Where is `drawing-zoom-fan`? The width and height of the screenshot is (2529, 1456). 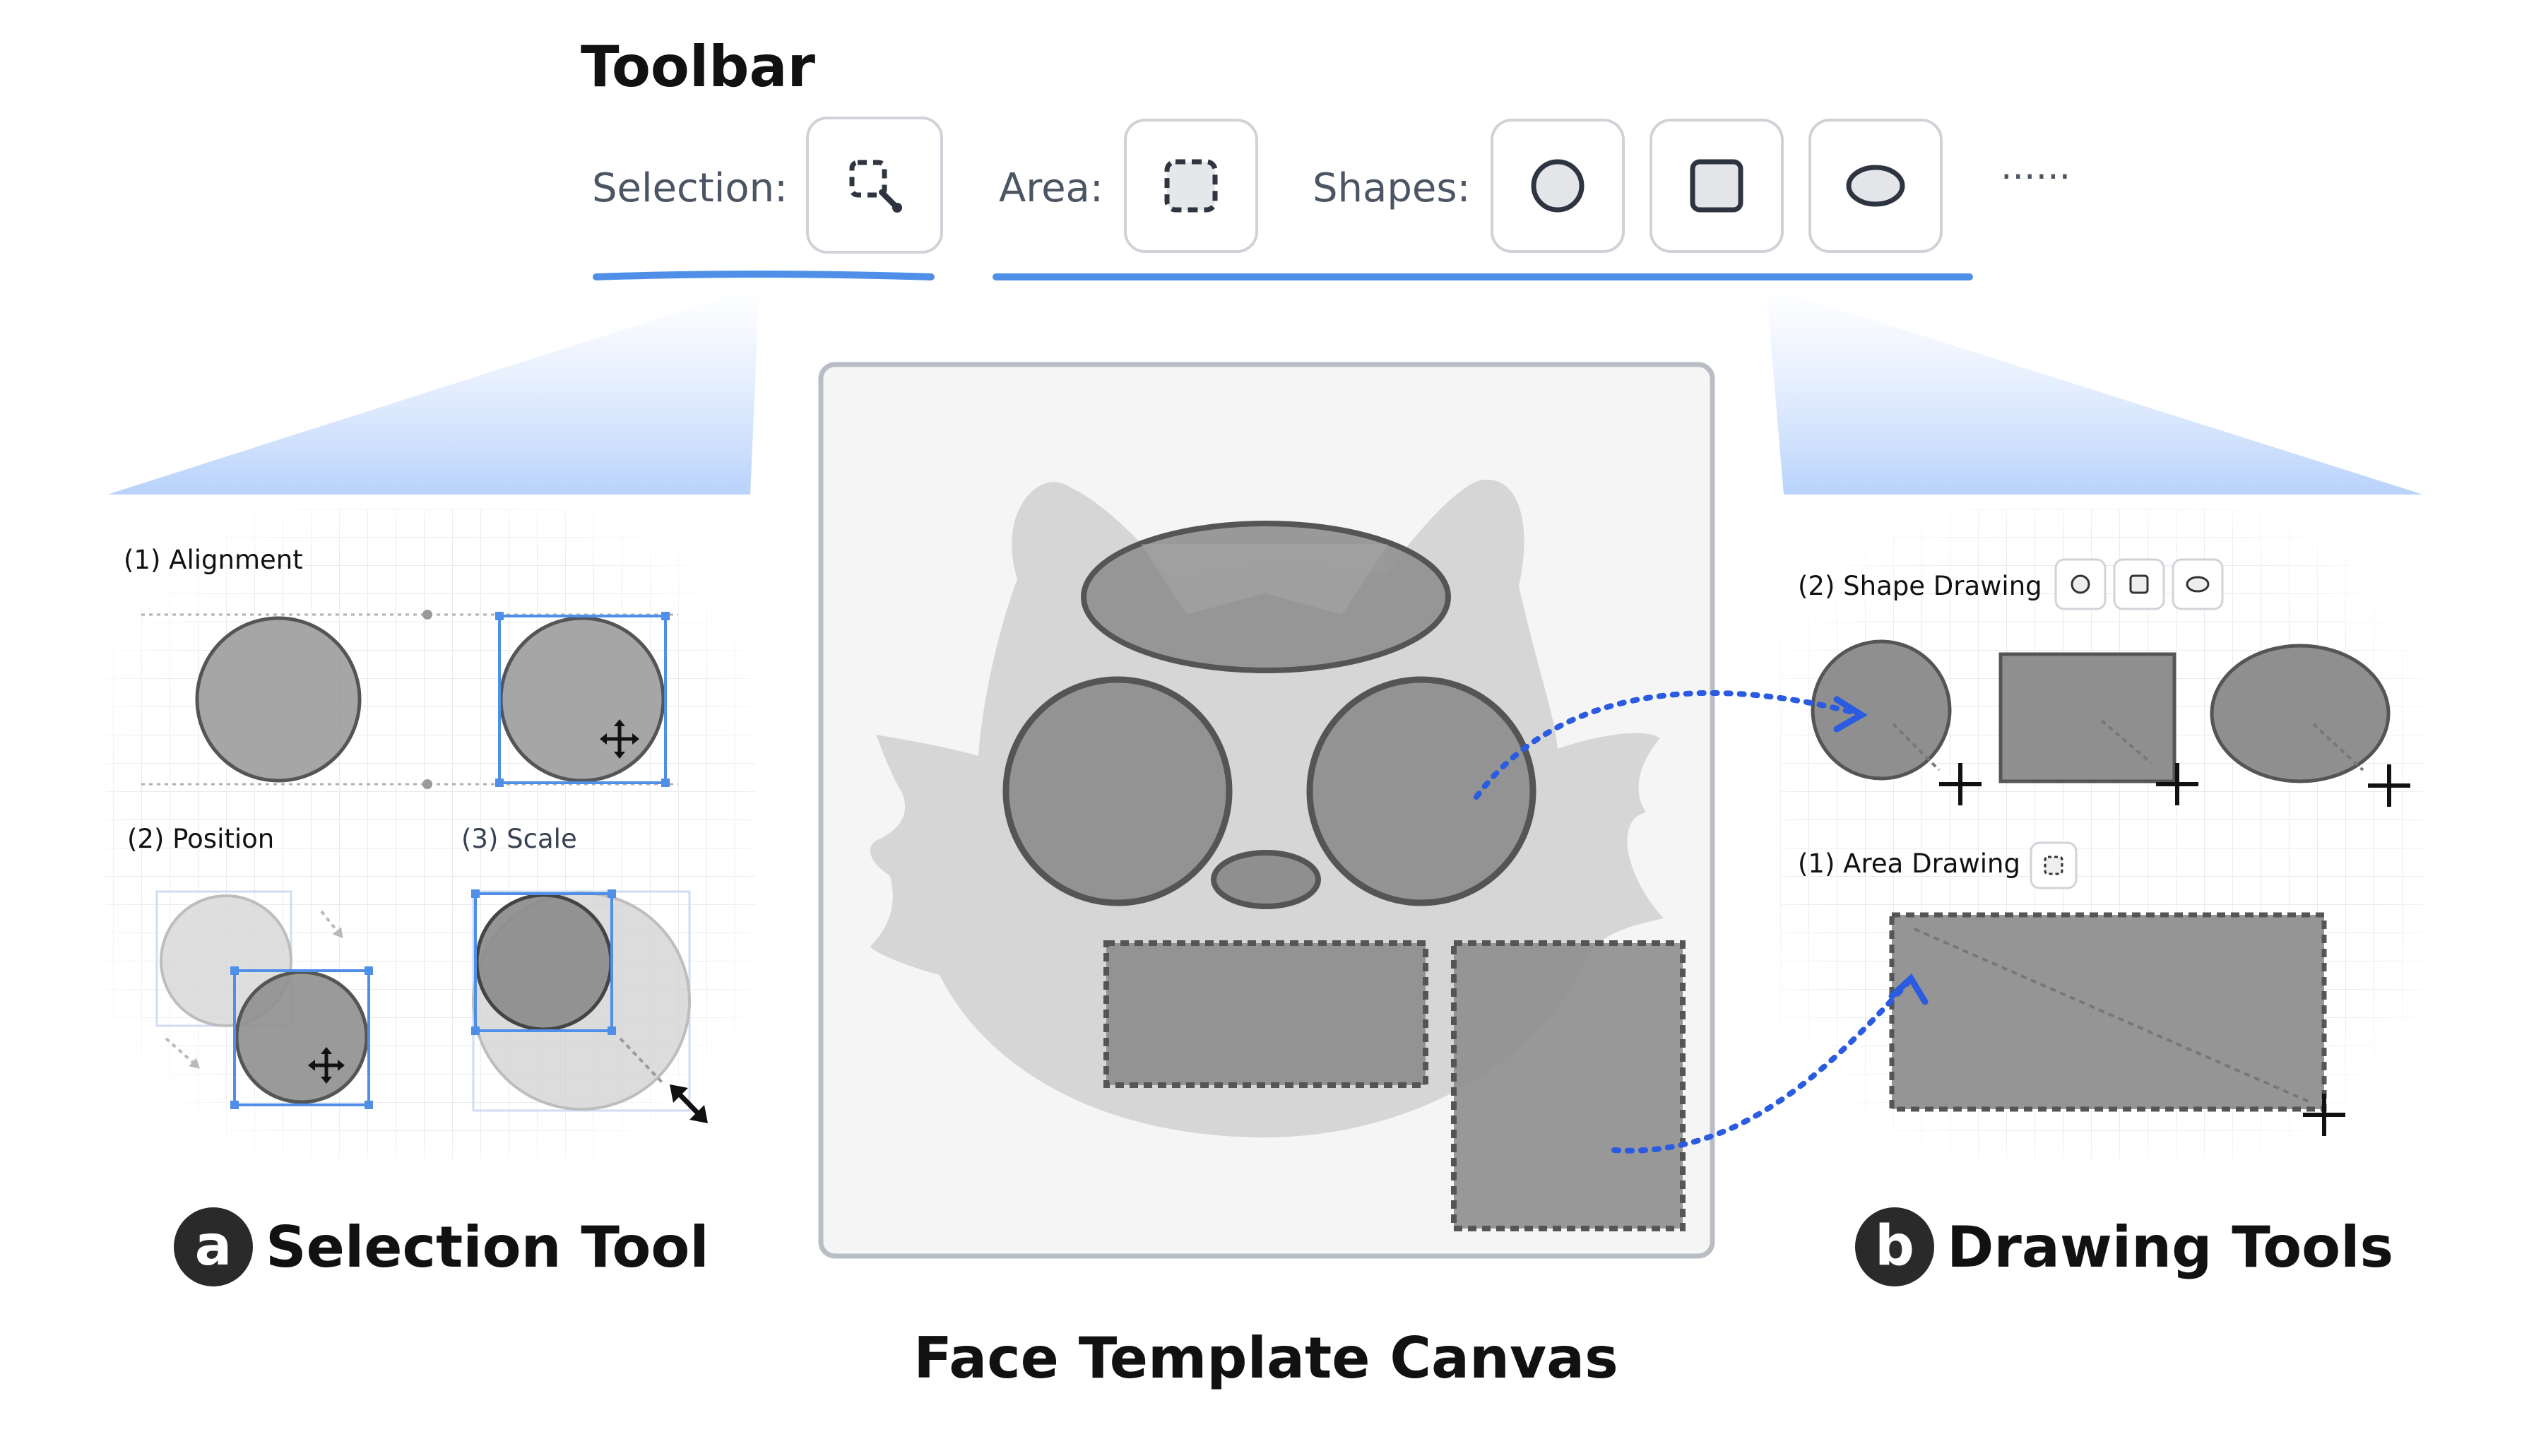
drawing-zoom-fan is located at coordinates (2094, 391).